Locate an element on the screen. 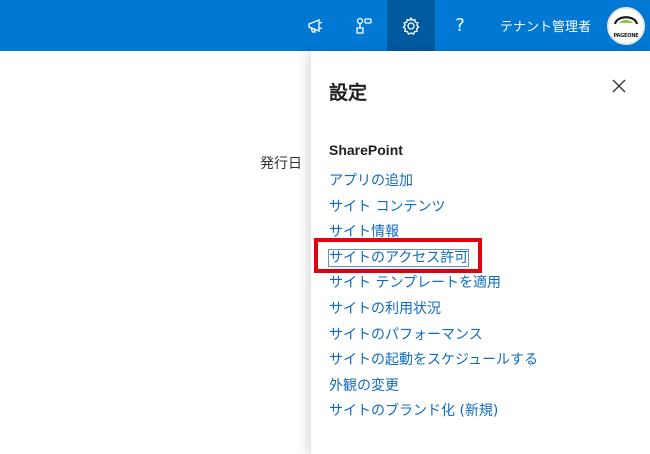 The width and height of the screenshot is (650, 454). panel-title: 設定 is located at coordinates (348, 93).